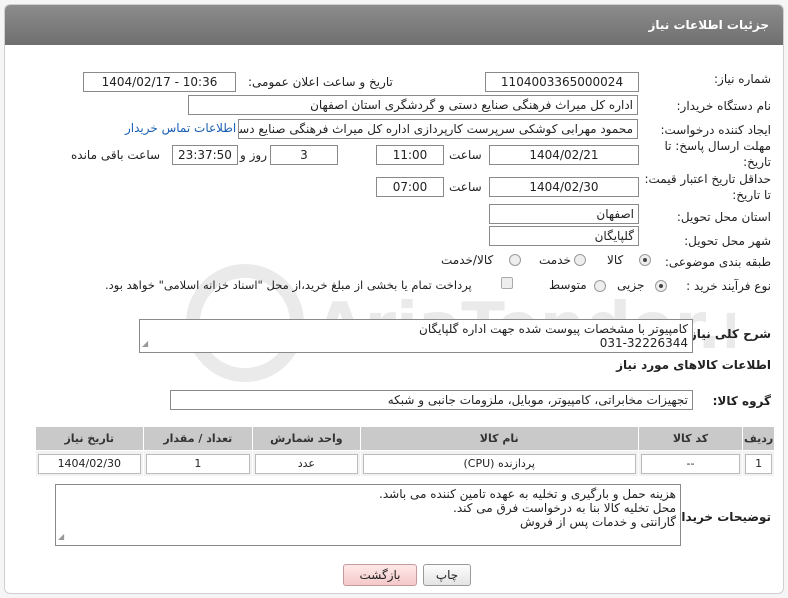 The width and height of the screenshot is (788, 598). Describe the element at coordinates (555, 260) in the screenshot. I see `category-service-label: خدمت` at that location.